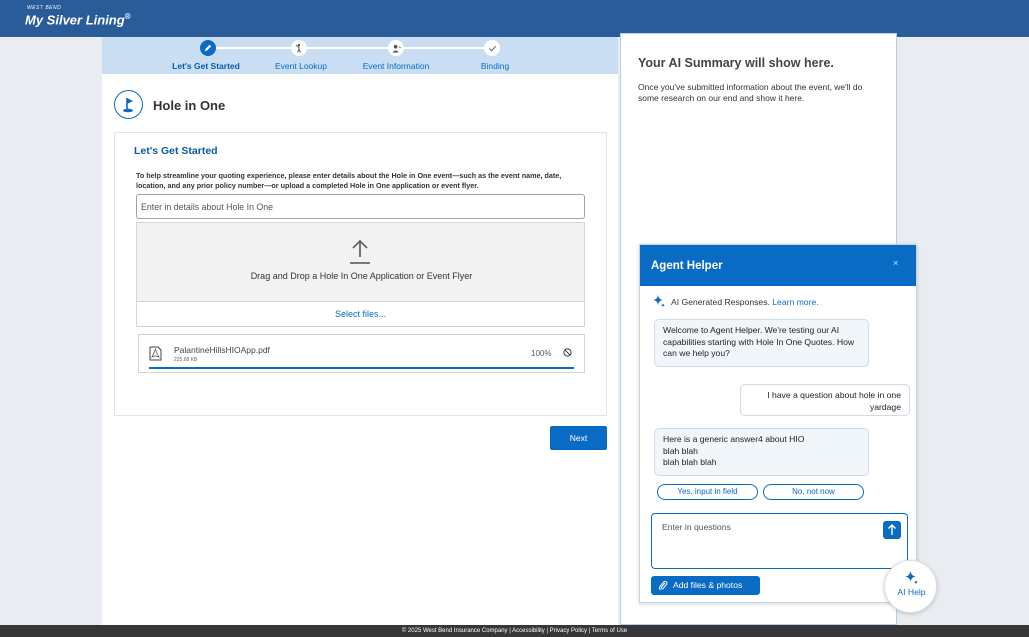  Describe the element at coordinates (495, 66) in the screenshot. I see `step-label-binding: Binding` at that location.